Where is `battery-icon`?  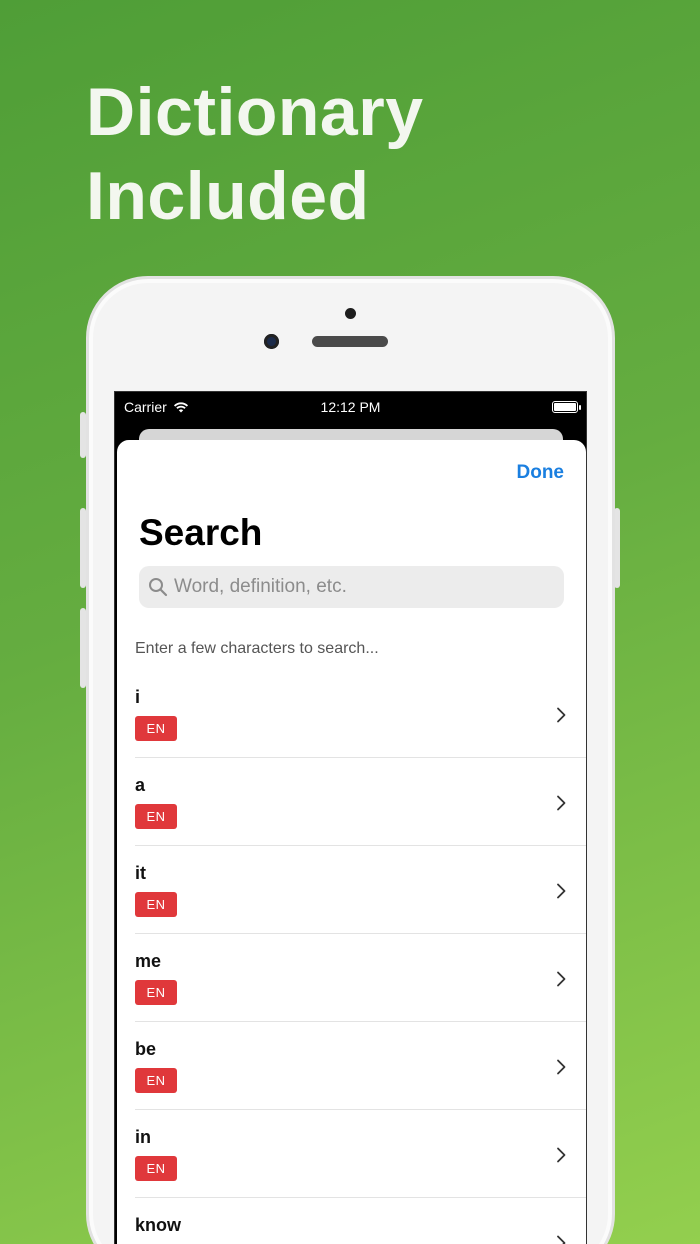
battery-icon is located at coordinates (566, 407).